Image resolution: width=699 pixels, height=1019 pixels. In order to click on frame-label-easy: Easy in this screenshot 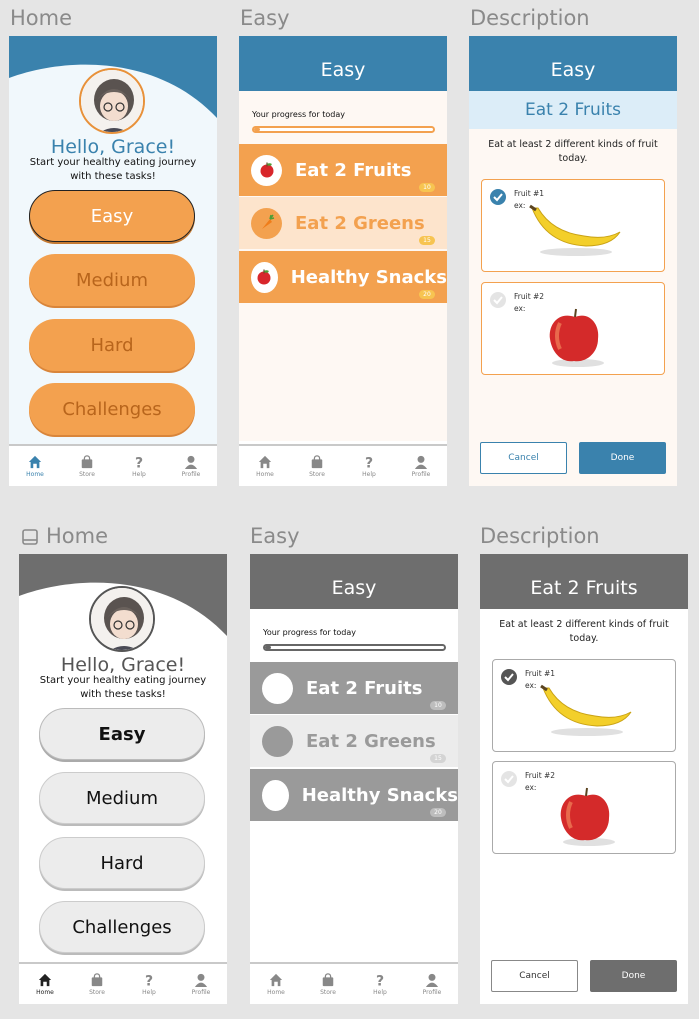, I will do `click(265, 18)`.